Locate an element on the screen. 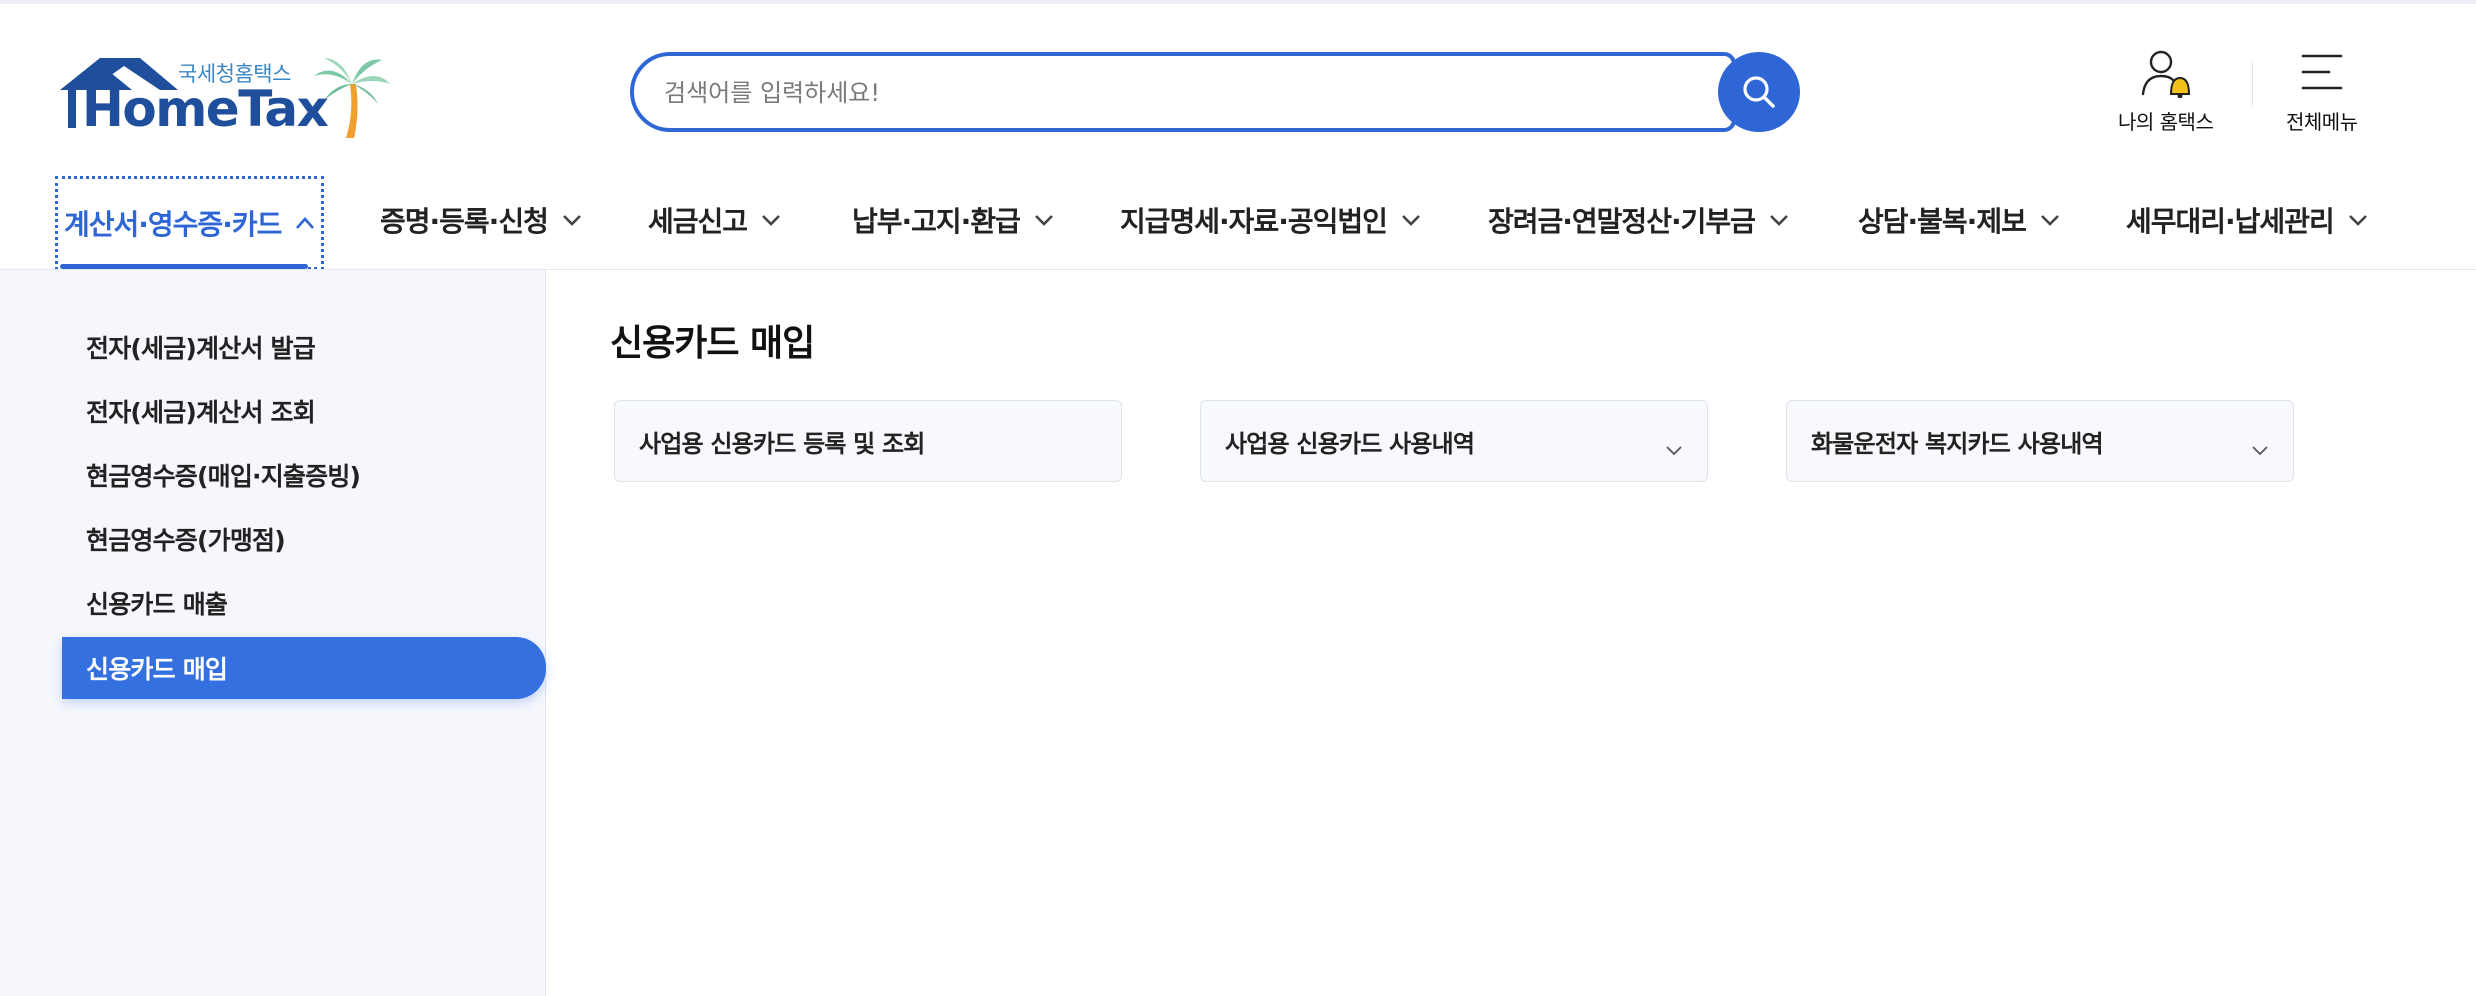  gnb-item-incentive-yearend: 장려금·연말정산·기부금 is located at coordinates (1638, 220).